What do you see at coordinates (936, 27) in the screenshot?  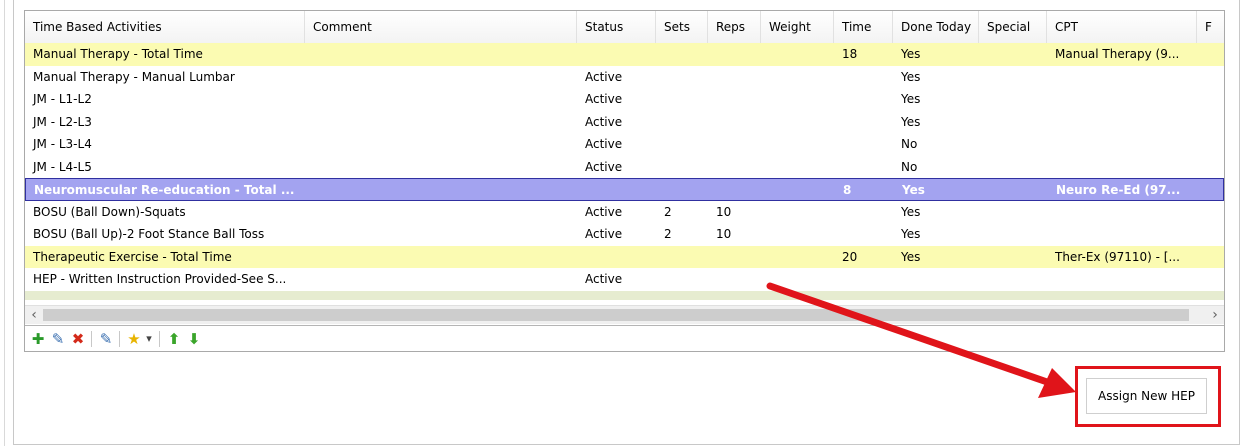 I see `column-header-done-today: Done Today` at bounding box center [936, 27].